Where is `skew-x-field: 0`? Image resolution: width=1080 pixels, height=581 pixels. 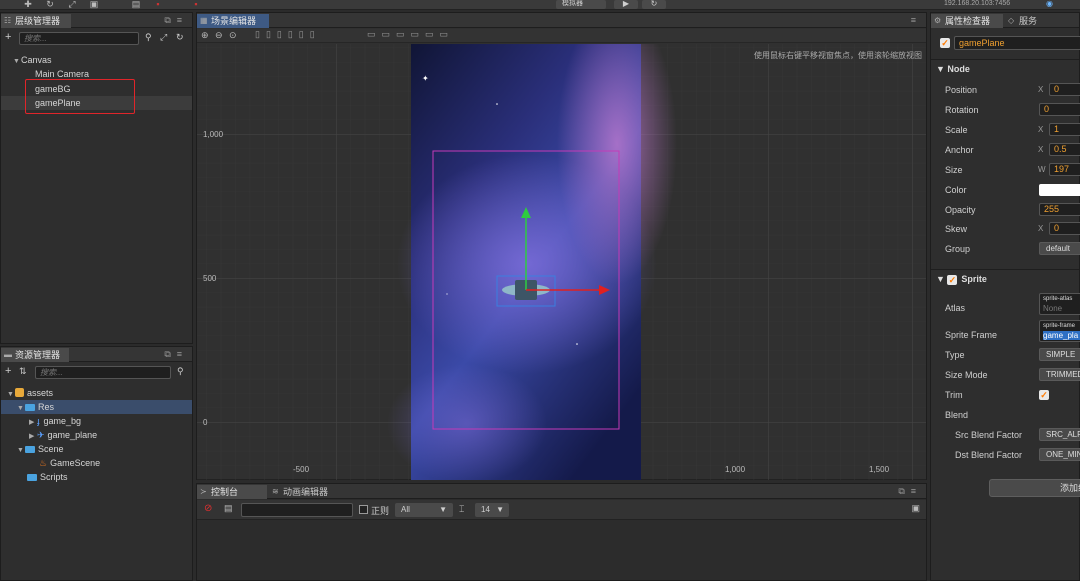 skew-x-field: 0 is located at coordinates (1064, 228).